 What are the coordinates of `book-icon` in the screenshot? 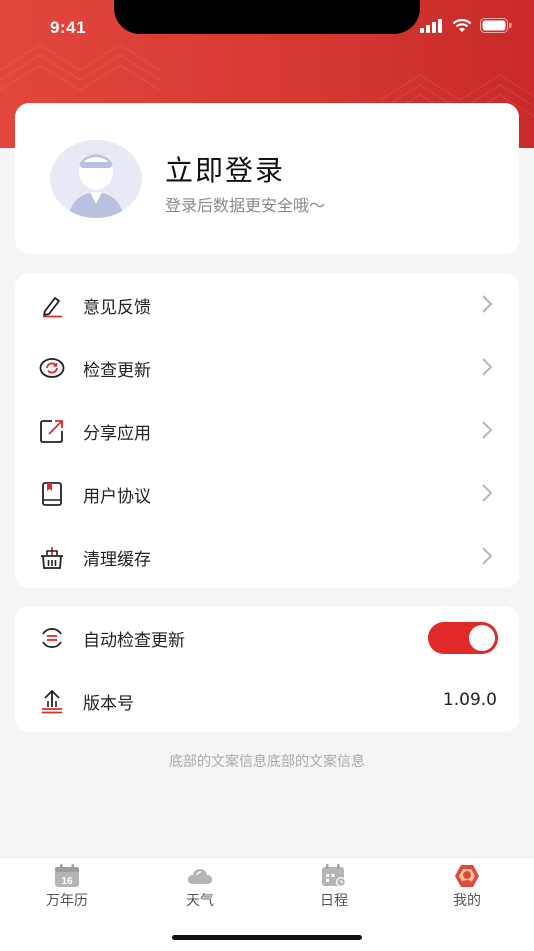 It's located at (52, 494).